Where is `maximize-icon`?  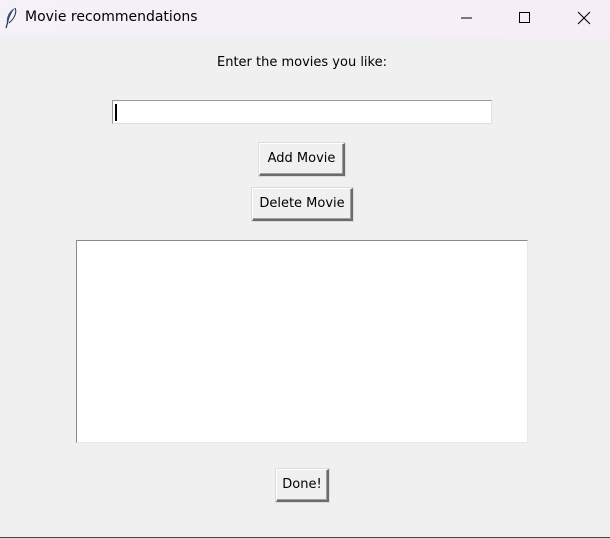 maximize-icon is located at coordinates (524, 17).